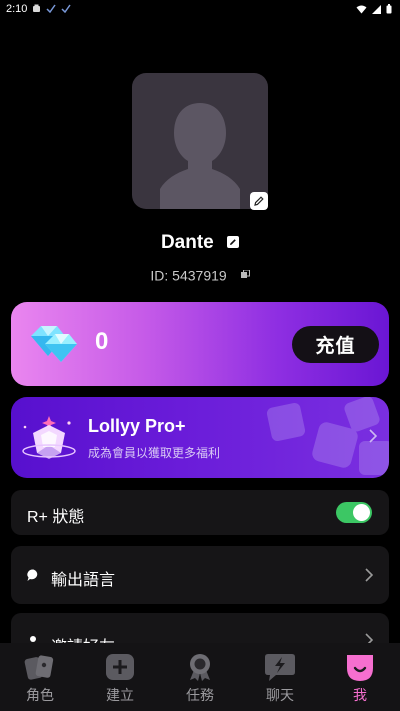 The height and width of the screenshot is (711, 400). I want to click on default-avatar-icon, so click(200, 156).